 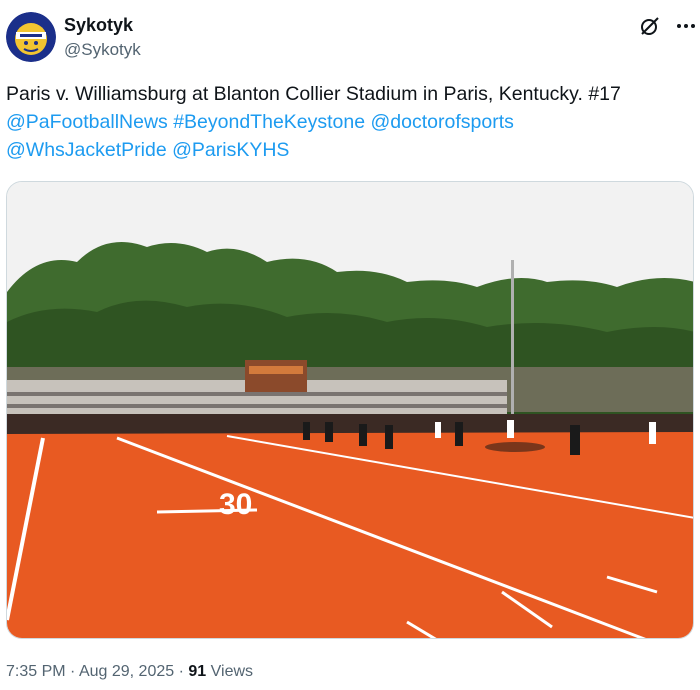 What do you see at coordinates (232, 671) in the screenshot?
I see `views-label: Views` at bounding box center [232, 671].